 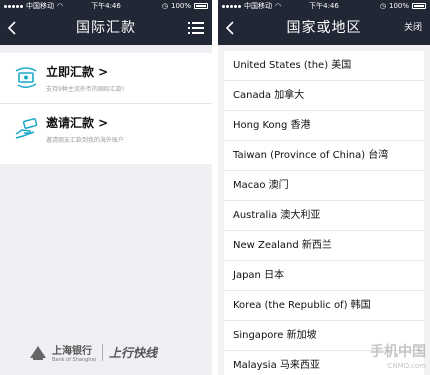 What do you see at coordinates (106, 134) in the screenshot?
I see `invite-remit-item: 邀请汇款 > 邀请朋友汇款到我的海外账户` at bounding box center [106, 134].